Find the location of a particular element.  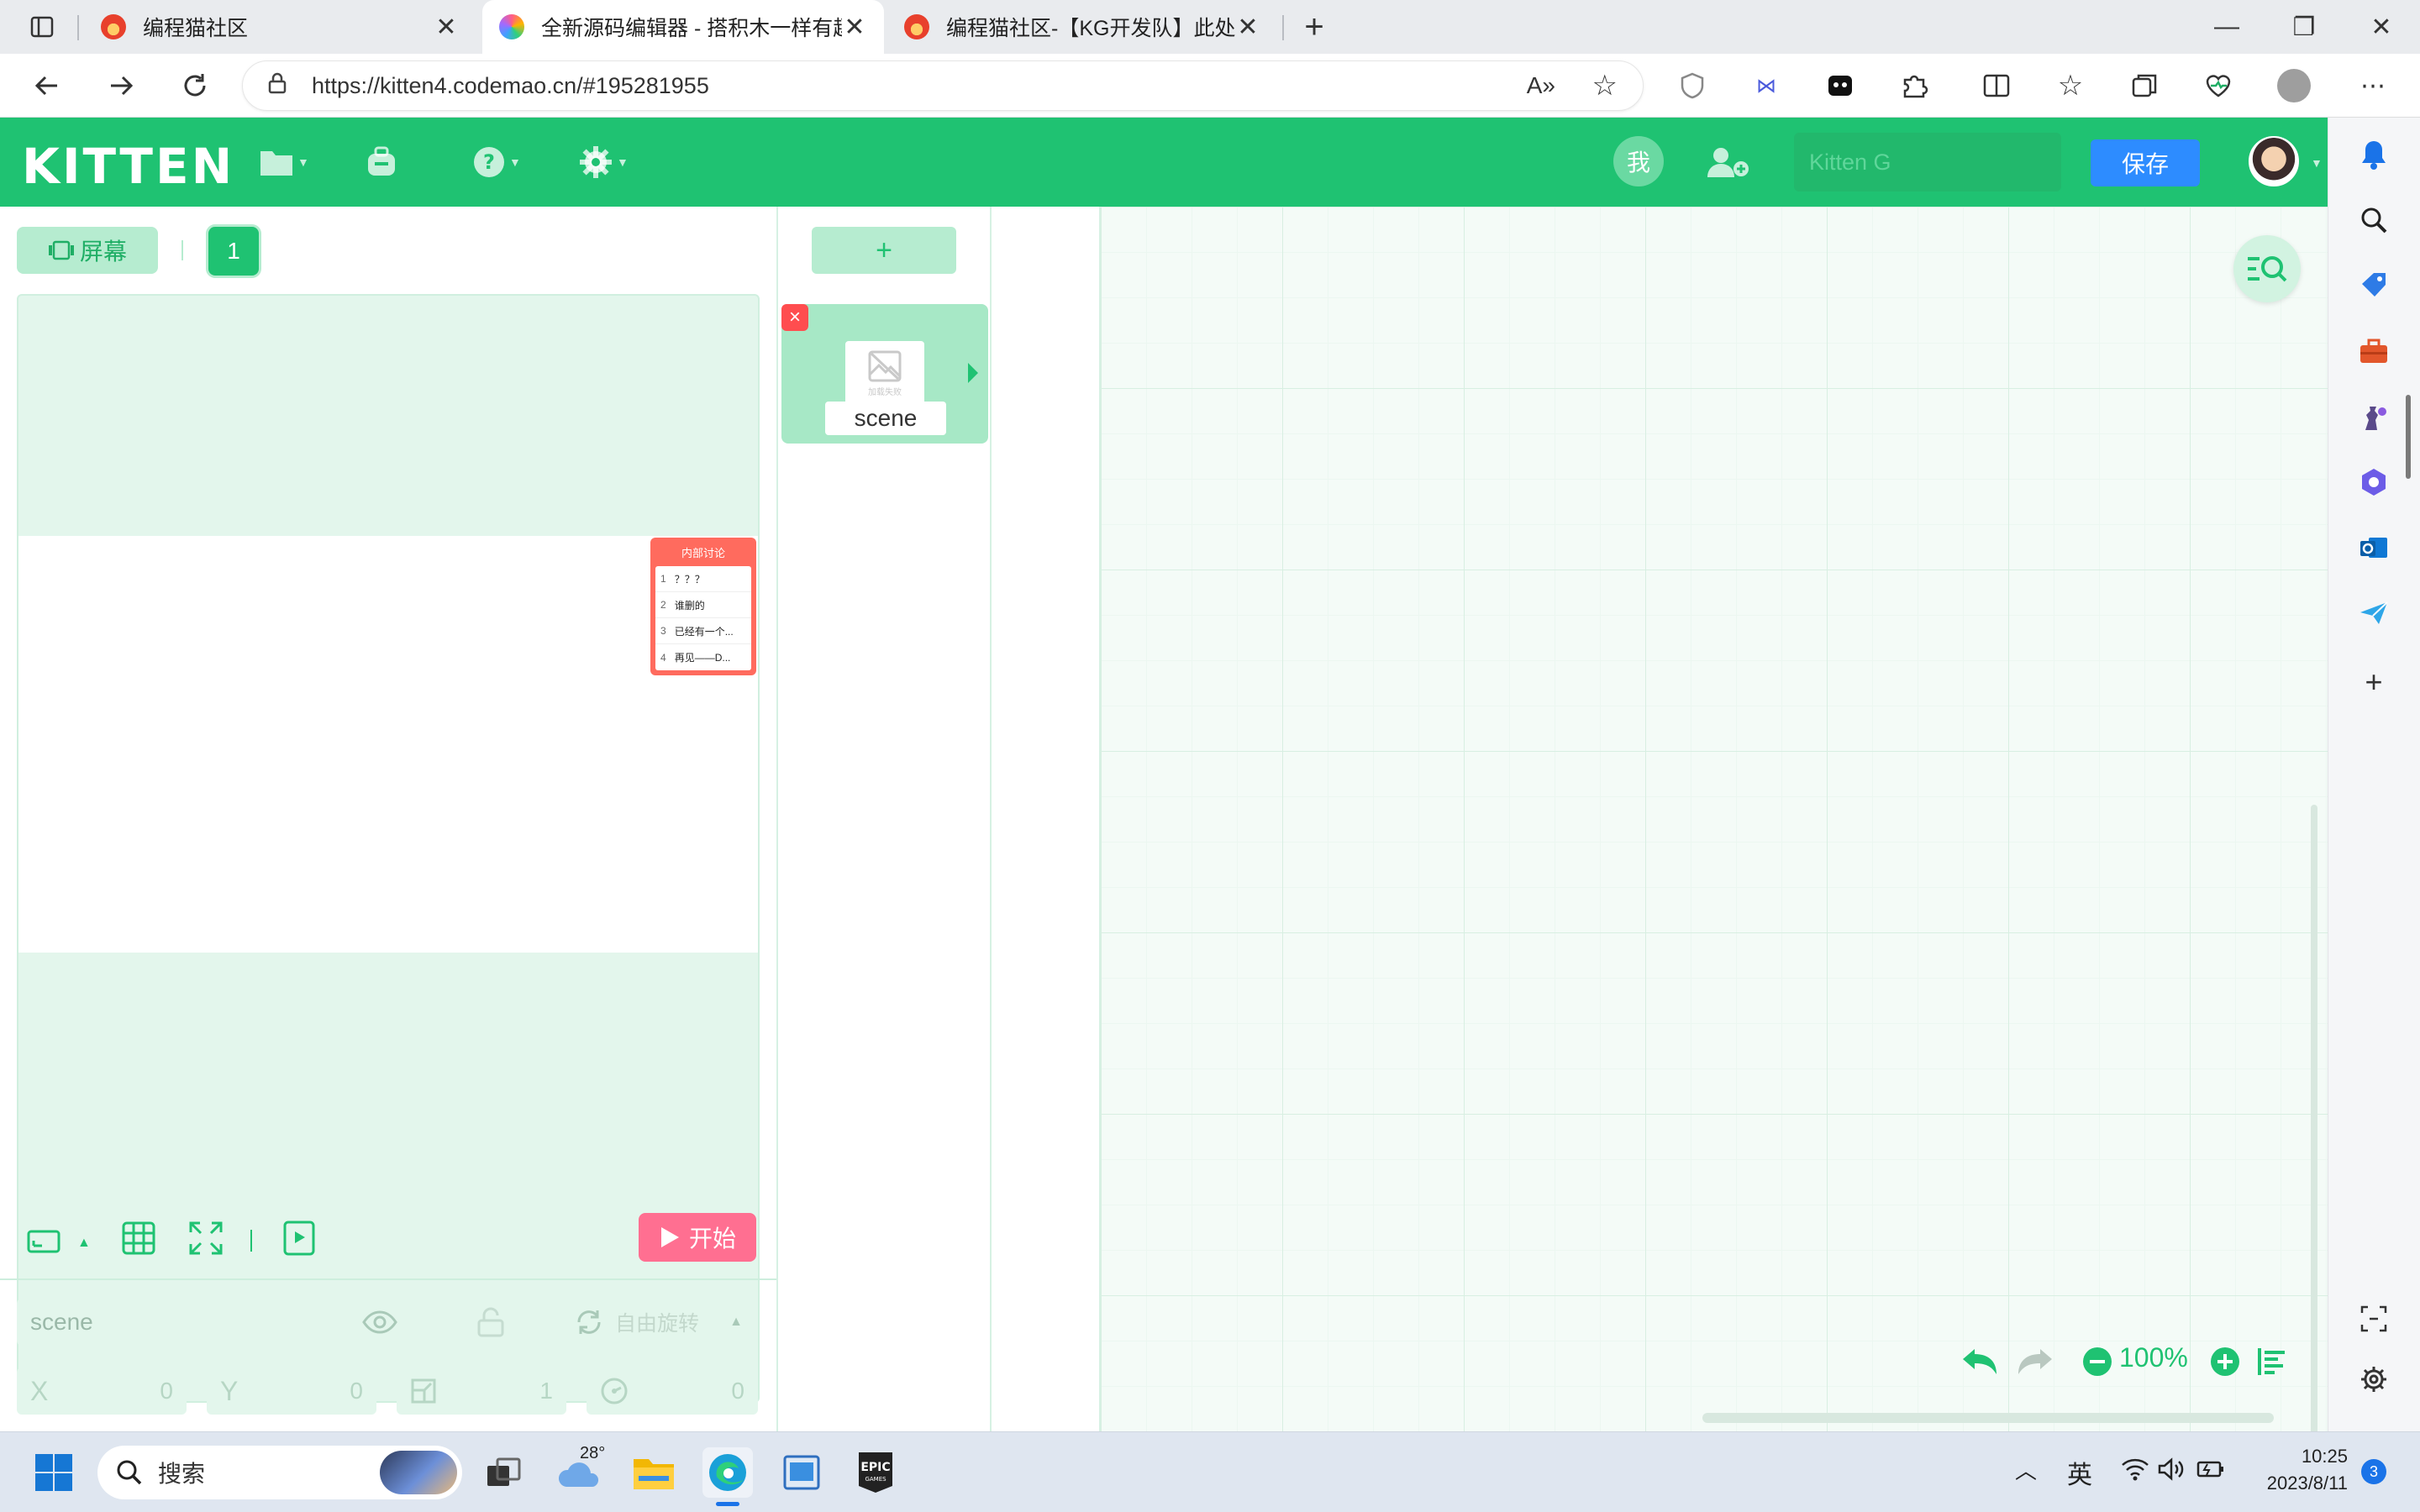

split-screen-icon is located at coordinates (1996, 86).